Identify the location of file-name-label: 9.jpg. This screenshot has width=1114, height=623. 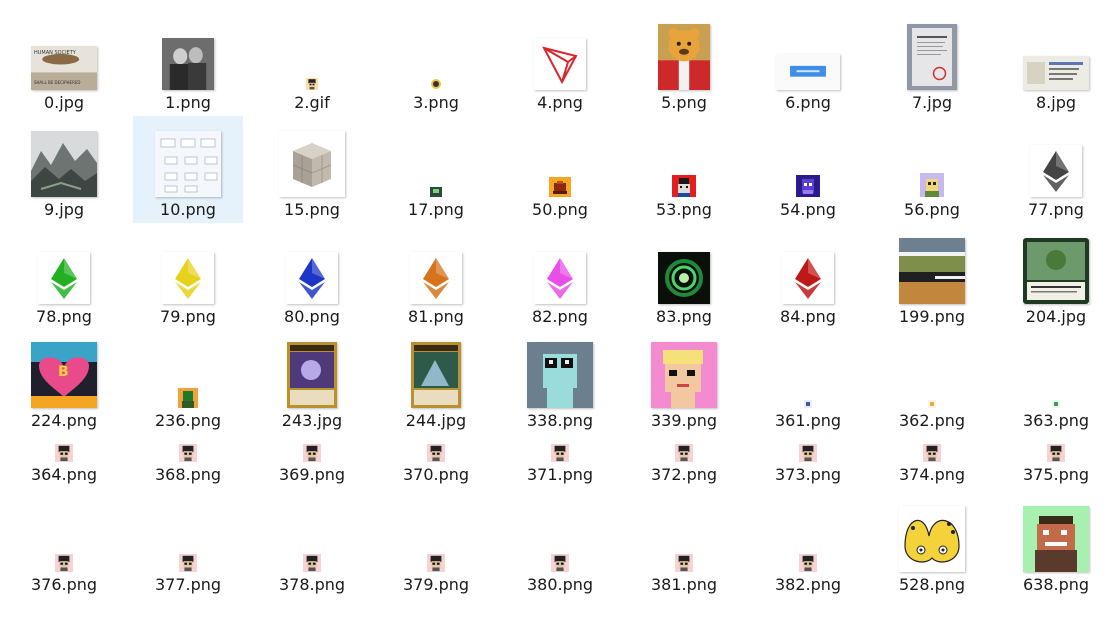
(64, 209).